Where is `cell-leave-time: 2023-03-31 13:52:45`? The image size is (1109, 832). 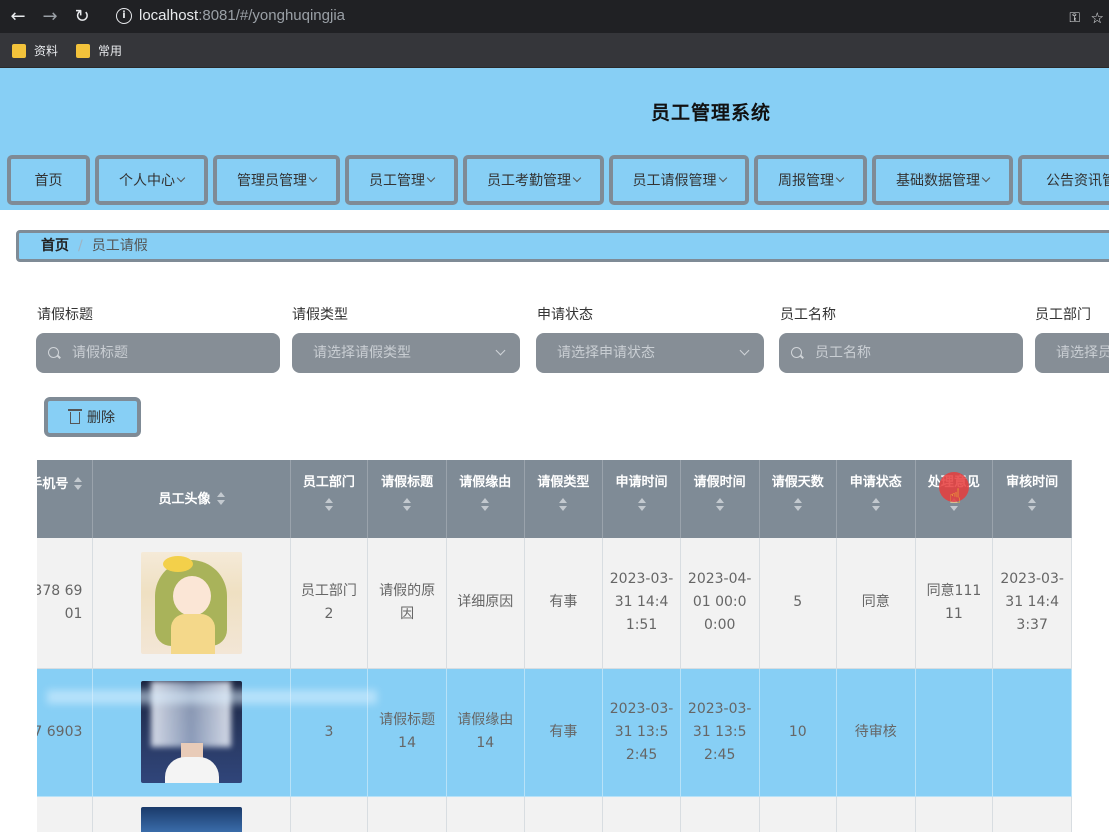
cell-leave-time: 2023-03-31 13:52:45 is located at coordinates (720, 732).